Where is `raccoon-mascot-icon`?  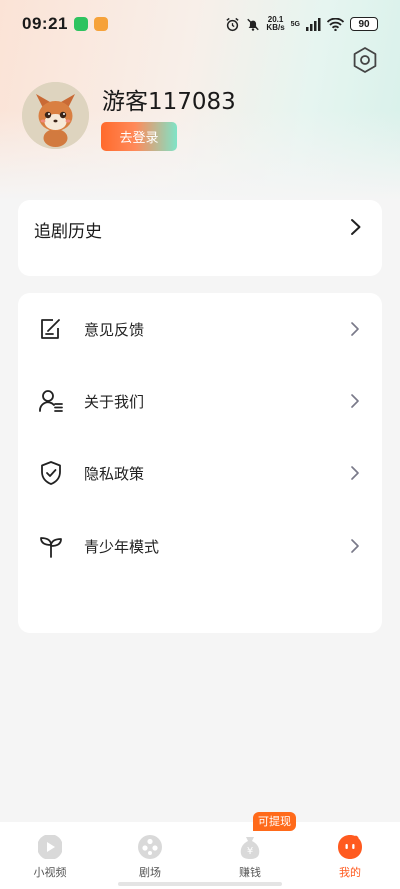 raccoon-mascot-icon is located at coordinates (55, 115).